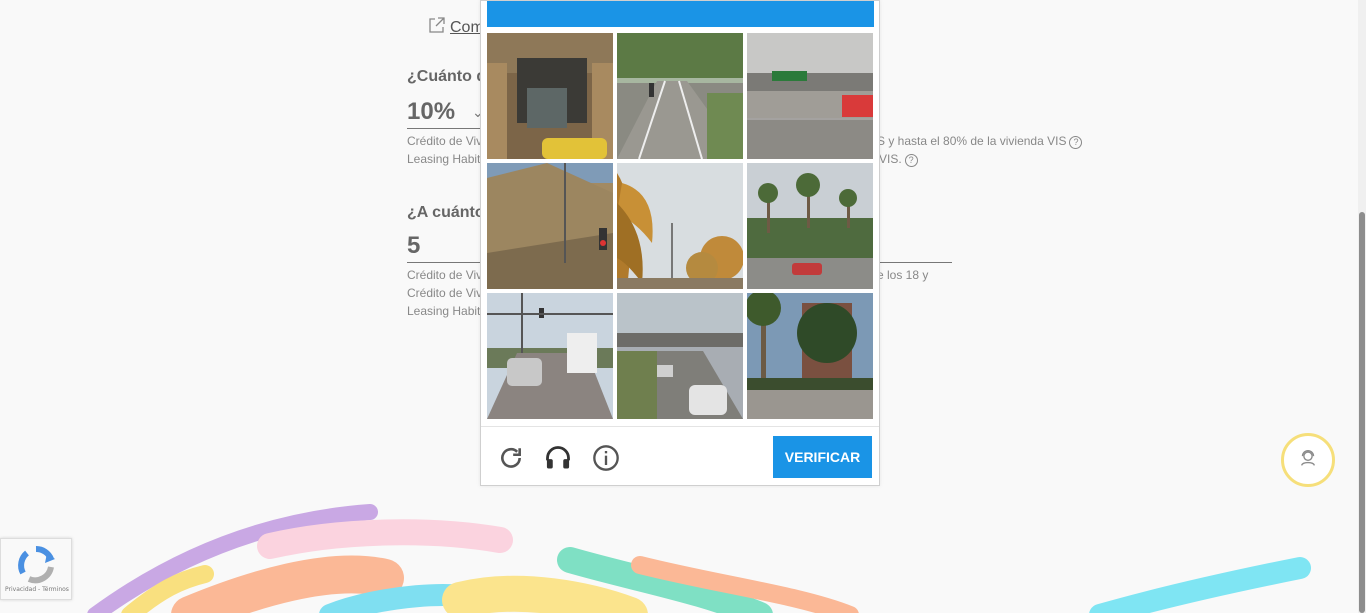 Image resolution: width=1366 pixels, height=613 pixels. What do you see at coordinates (511, 458) in the screenshot?
I see `refresh-icon` at bounding box center [511, 458].